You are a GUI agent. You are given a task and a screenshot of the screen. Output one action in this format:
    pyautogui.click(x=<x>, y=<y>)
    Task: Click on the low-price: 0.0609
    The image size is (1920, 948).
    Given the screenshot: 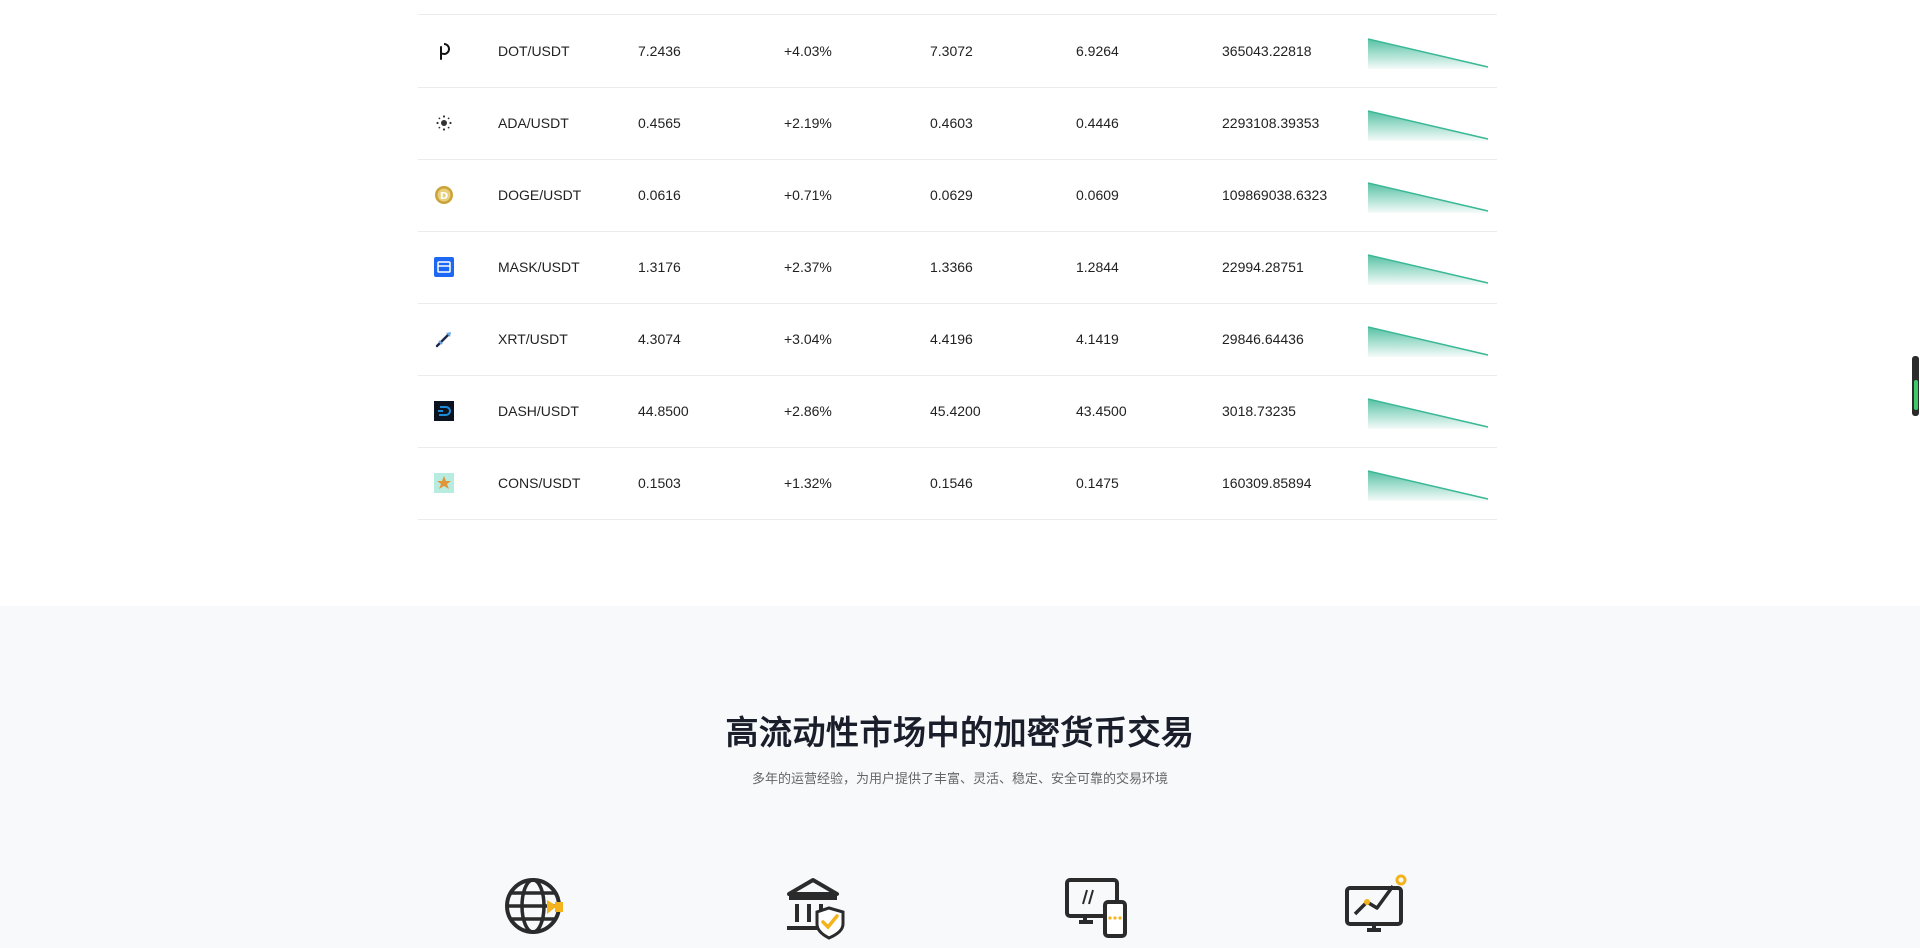 What is the action you would take?
    pyautogui.click(x=1097, y=195)
    